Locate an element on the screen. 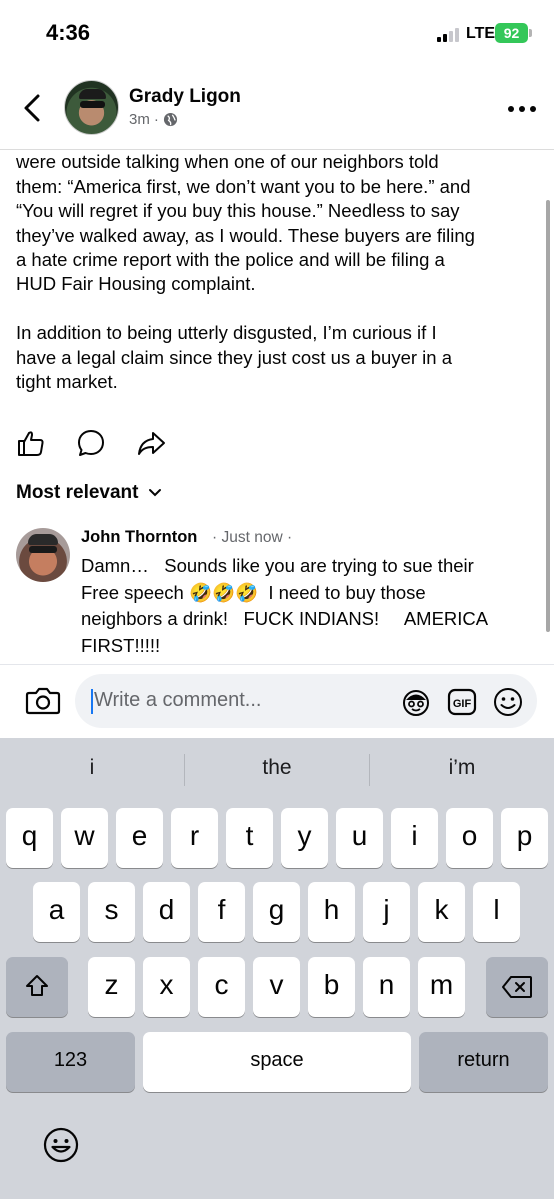 The width and height of the screenshot is (554, 1199). back-arrow-icon is located at coordinates (33, 108).